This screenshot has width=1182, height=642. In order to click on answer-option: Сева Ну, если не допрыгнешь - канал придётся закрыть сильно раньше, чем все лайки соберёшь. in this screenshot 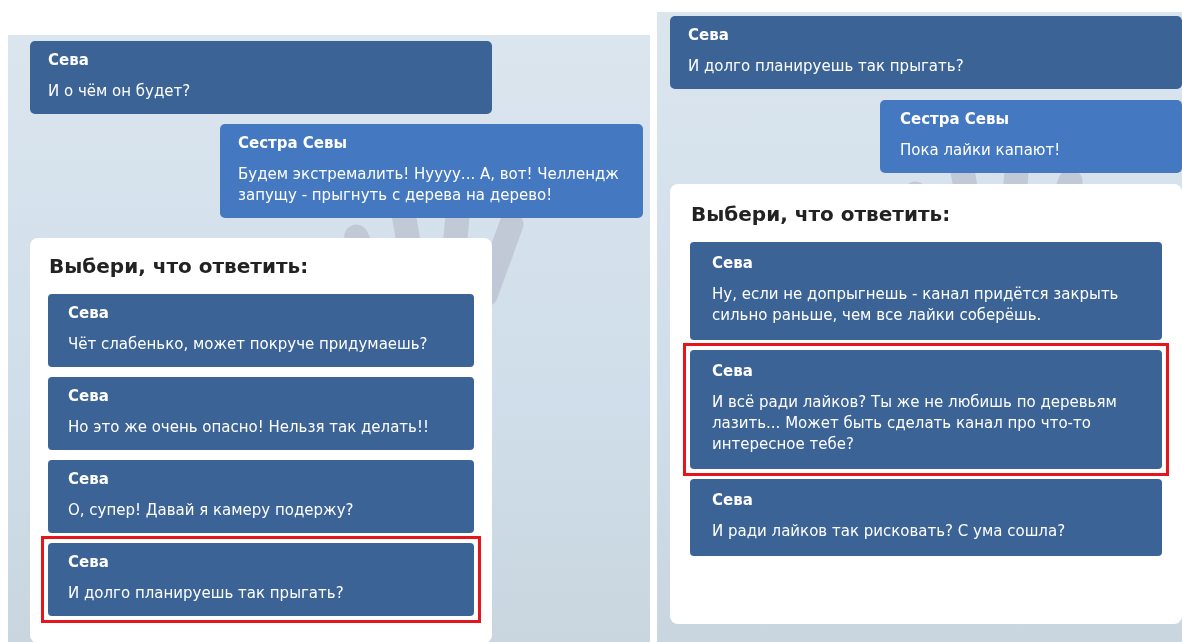, I will do `click(926, 291)`.